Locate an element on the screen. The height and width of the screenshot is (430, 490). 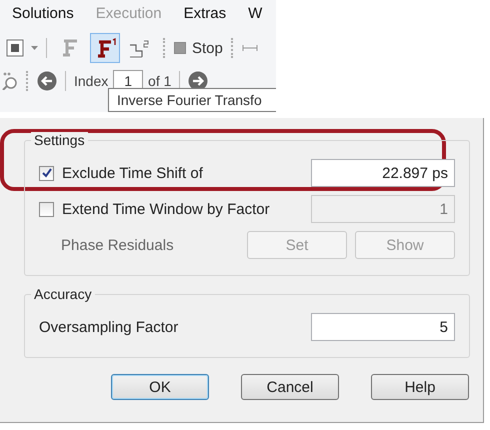
stop-button: Stop is located at coordinates (198, 48).